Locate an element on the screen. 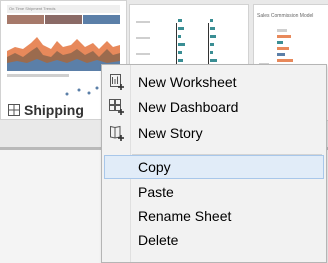 This screenshot has height=263, width=328. menu-item-label: Delete is located at coordinates (158, 240).